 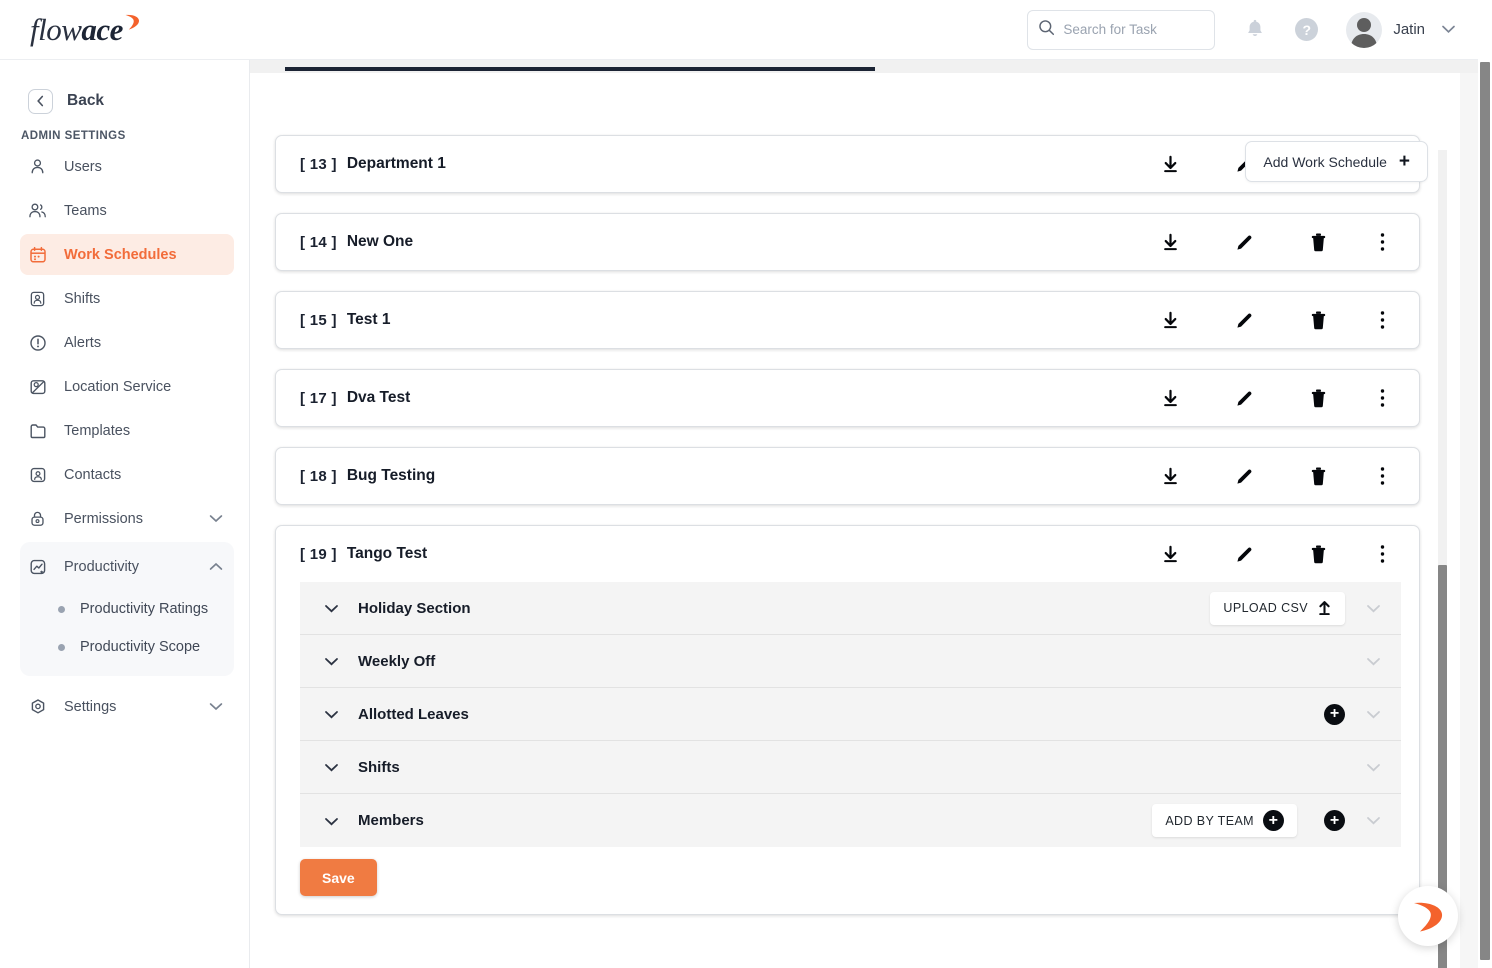 I want to click on sidebar-item-users: Users, so click(x=127, y=166).